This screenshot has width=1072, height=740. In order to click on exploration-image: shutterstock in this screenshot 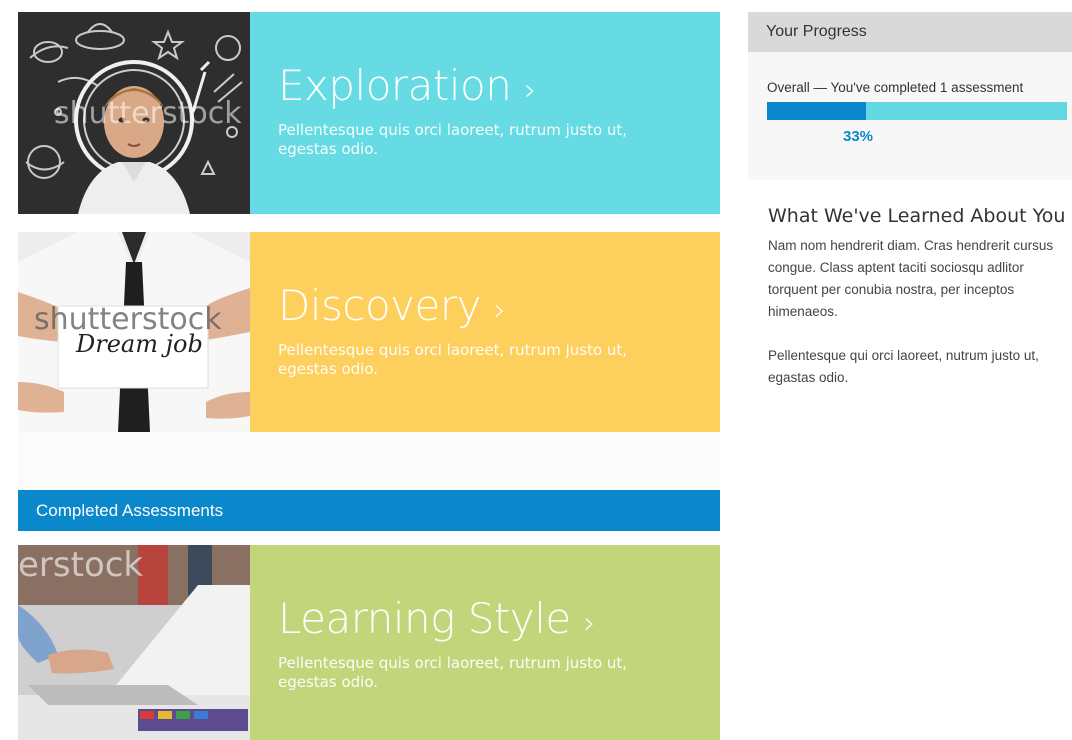, I will do `click(134, 113)`.